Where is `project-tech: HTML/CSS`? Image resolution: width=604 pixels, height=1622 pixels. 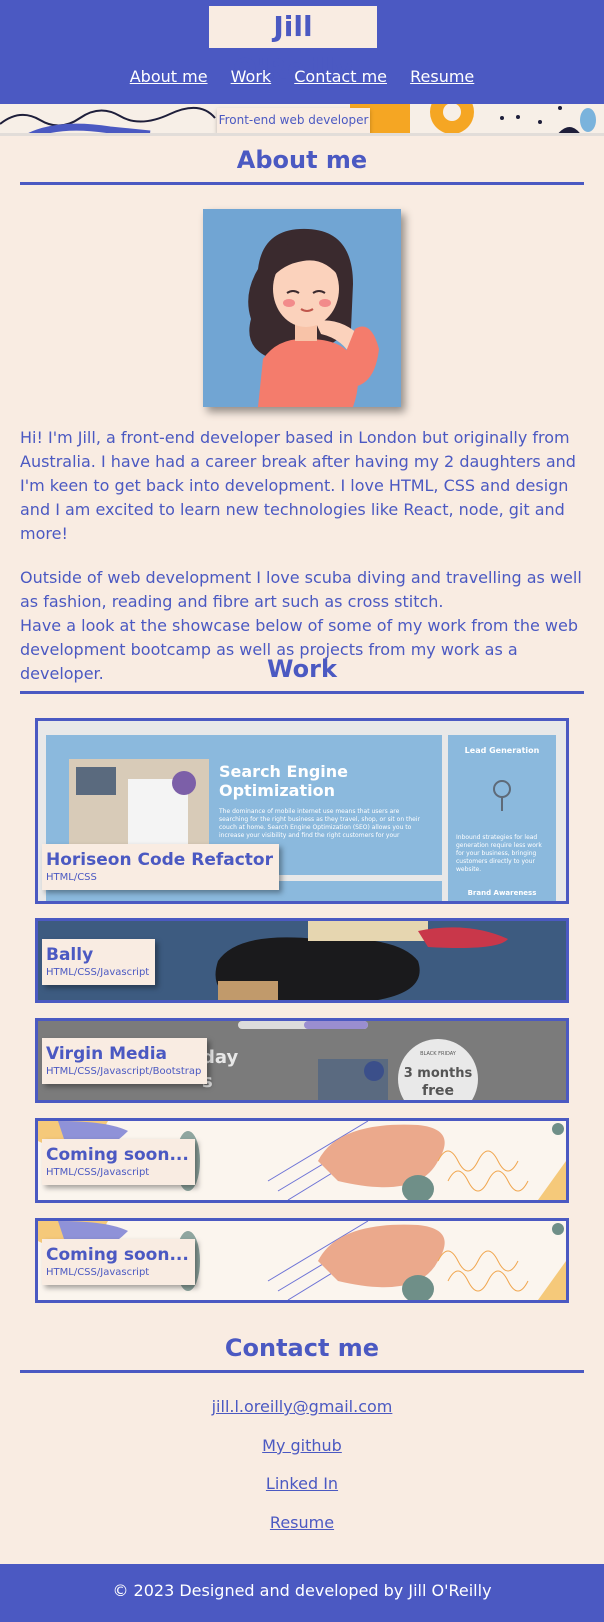 project-tech: HTML/CSS is located at coordinates (71, 877).